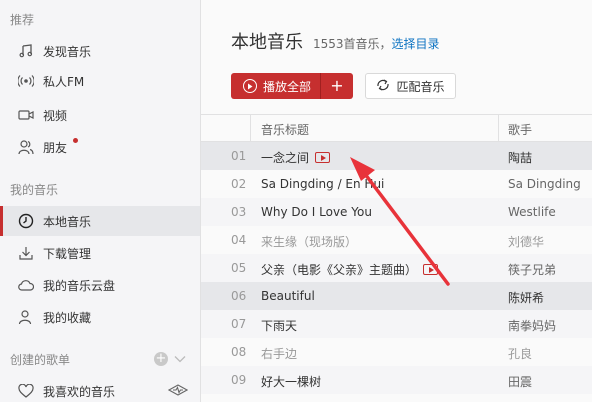 Image resolution: width=592 pixels, height=402 pixels. What do you see at coordinates (279, 354) in the screenshot?
I see `song-title: 右手边` at bounding box center [279, 354].